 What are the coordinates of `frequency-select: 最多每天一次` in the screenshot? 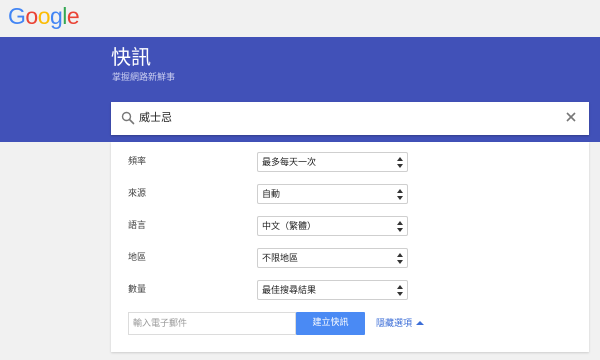 It's located at (332, 162).